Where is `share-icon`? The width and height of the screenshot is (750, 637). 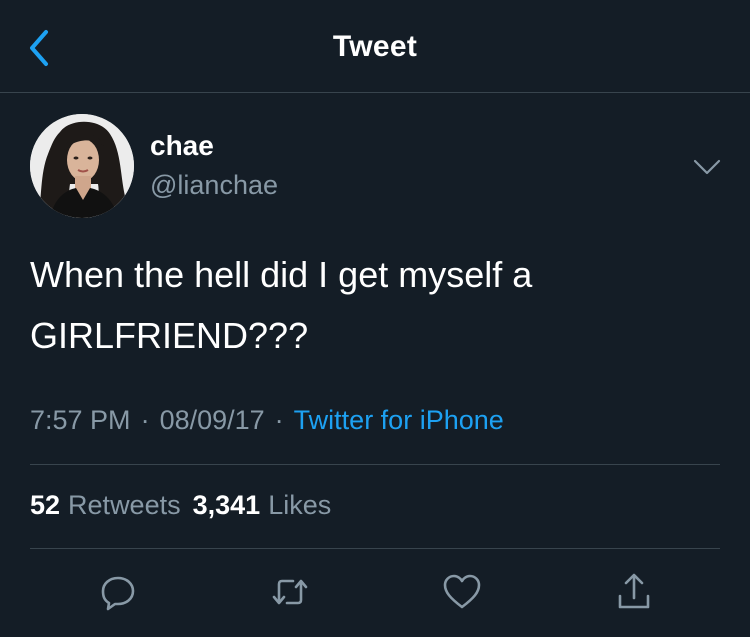
share-icon is located at coordinates (634, 591).